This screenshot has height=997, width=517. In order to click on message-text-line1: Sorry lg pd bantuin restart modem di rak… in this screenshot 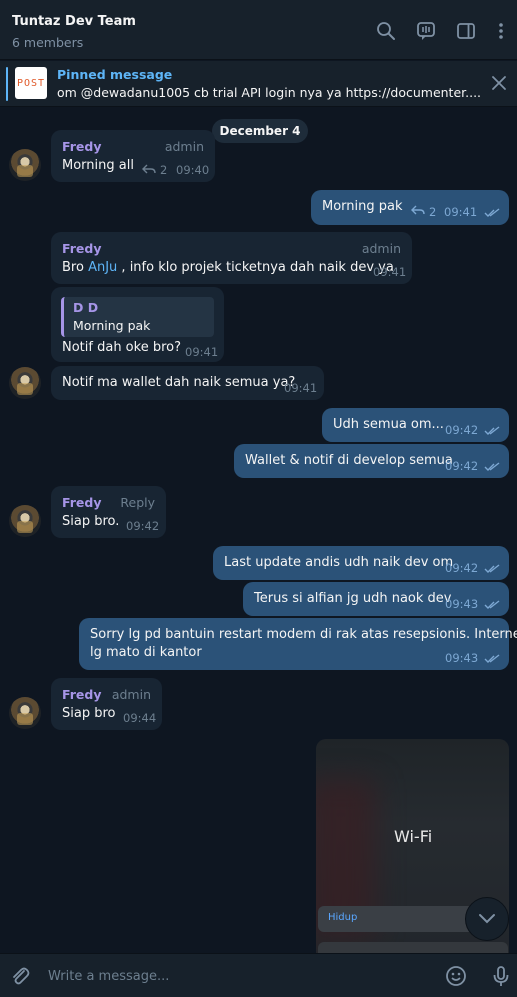, I will do `click(303, 634)`.